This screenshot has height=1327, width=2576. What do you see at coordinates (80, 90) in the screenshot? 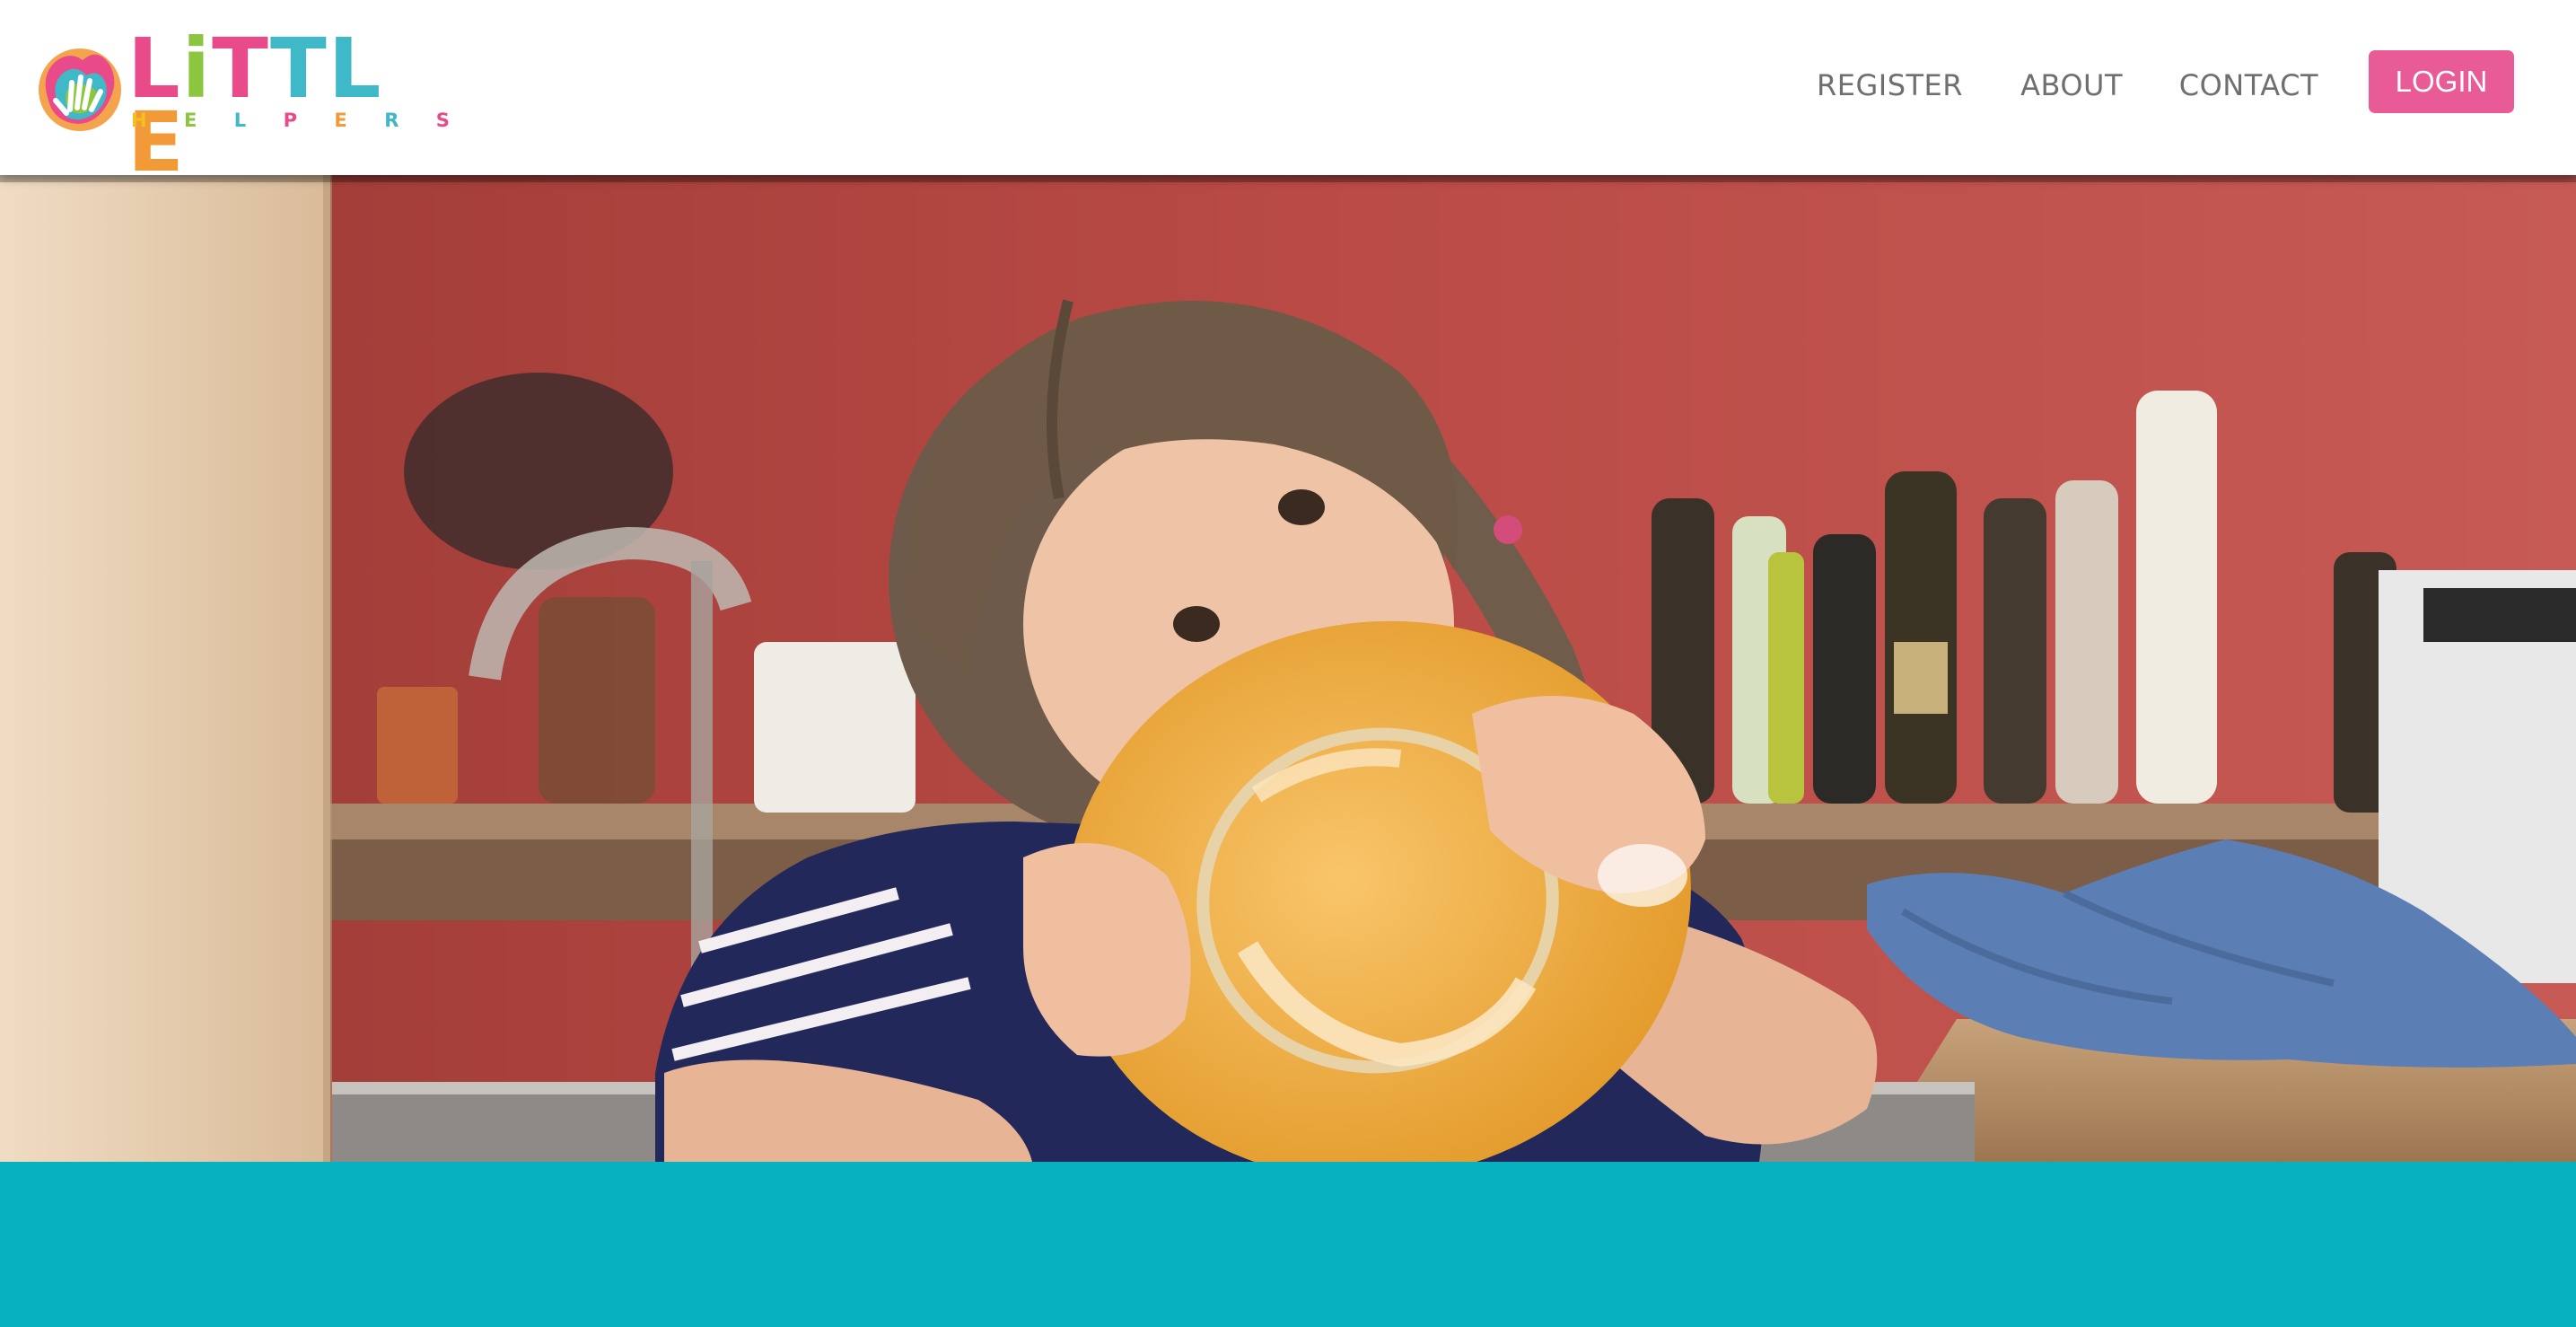
I see `hand-print-icon` at bounding box center [80, 90].